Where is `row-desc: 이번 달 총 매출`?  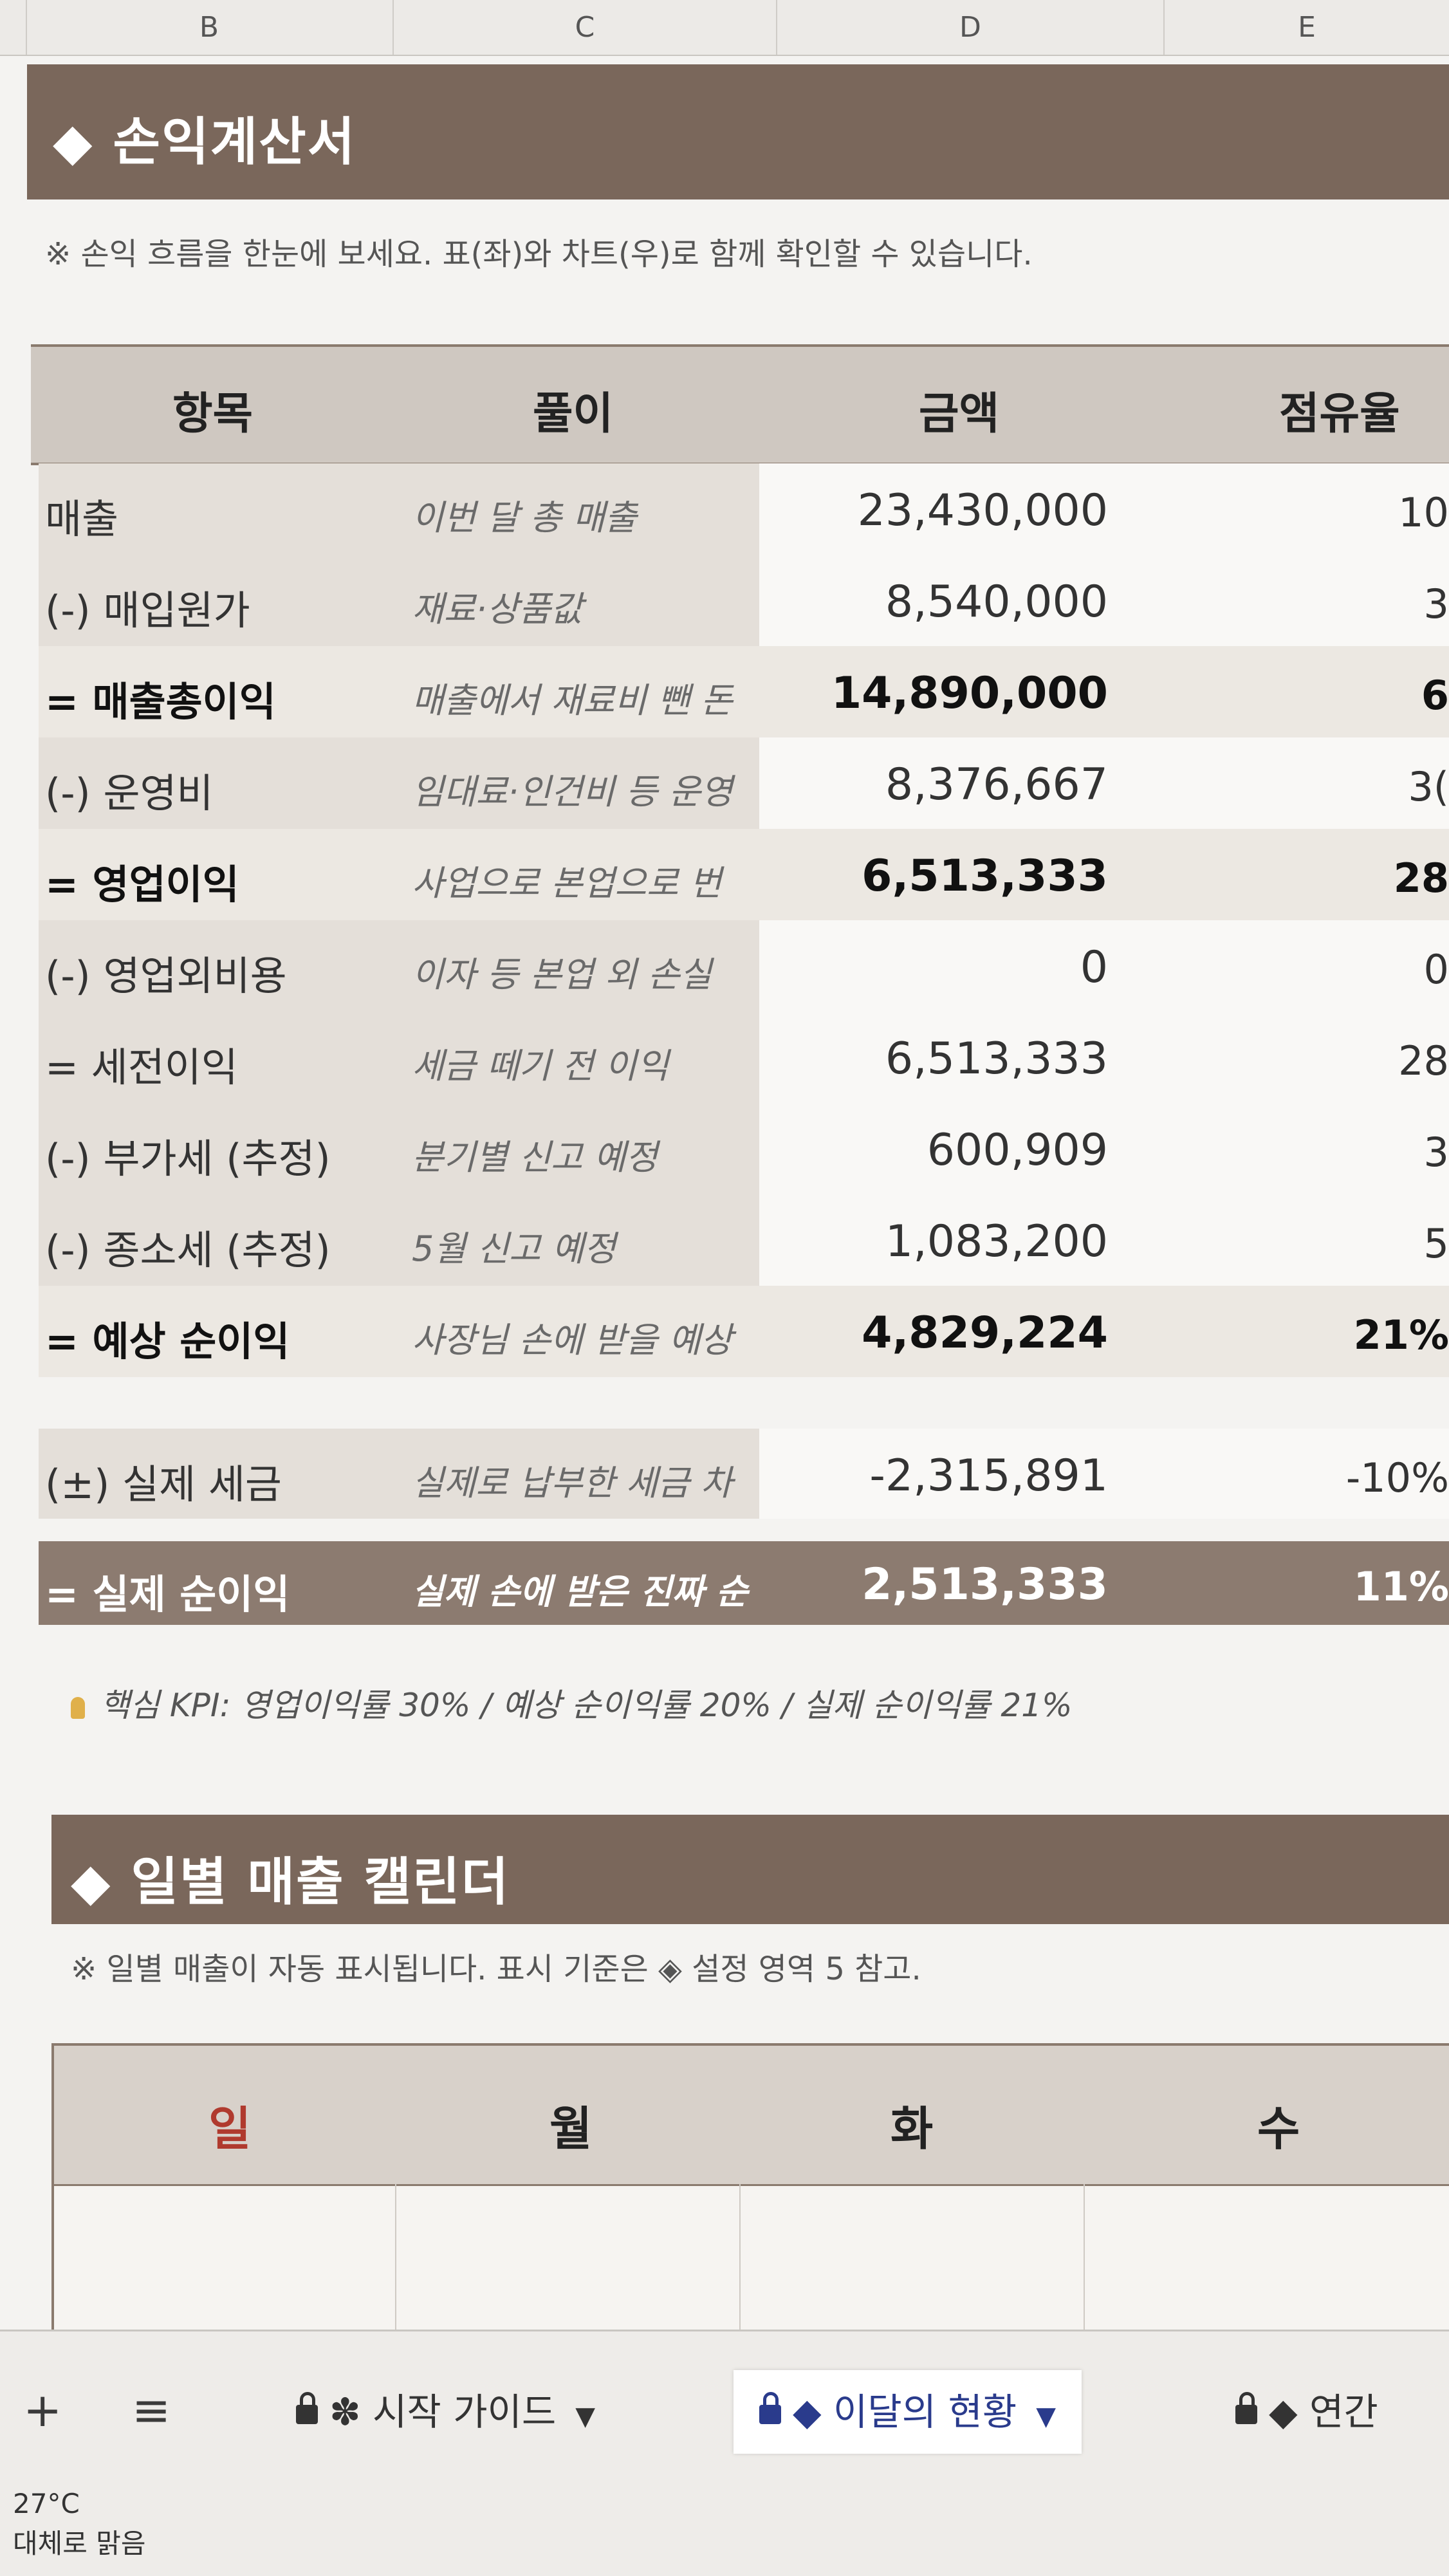
row-desc: 이번 달 총 매출 is located at coordinates (524, 517).